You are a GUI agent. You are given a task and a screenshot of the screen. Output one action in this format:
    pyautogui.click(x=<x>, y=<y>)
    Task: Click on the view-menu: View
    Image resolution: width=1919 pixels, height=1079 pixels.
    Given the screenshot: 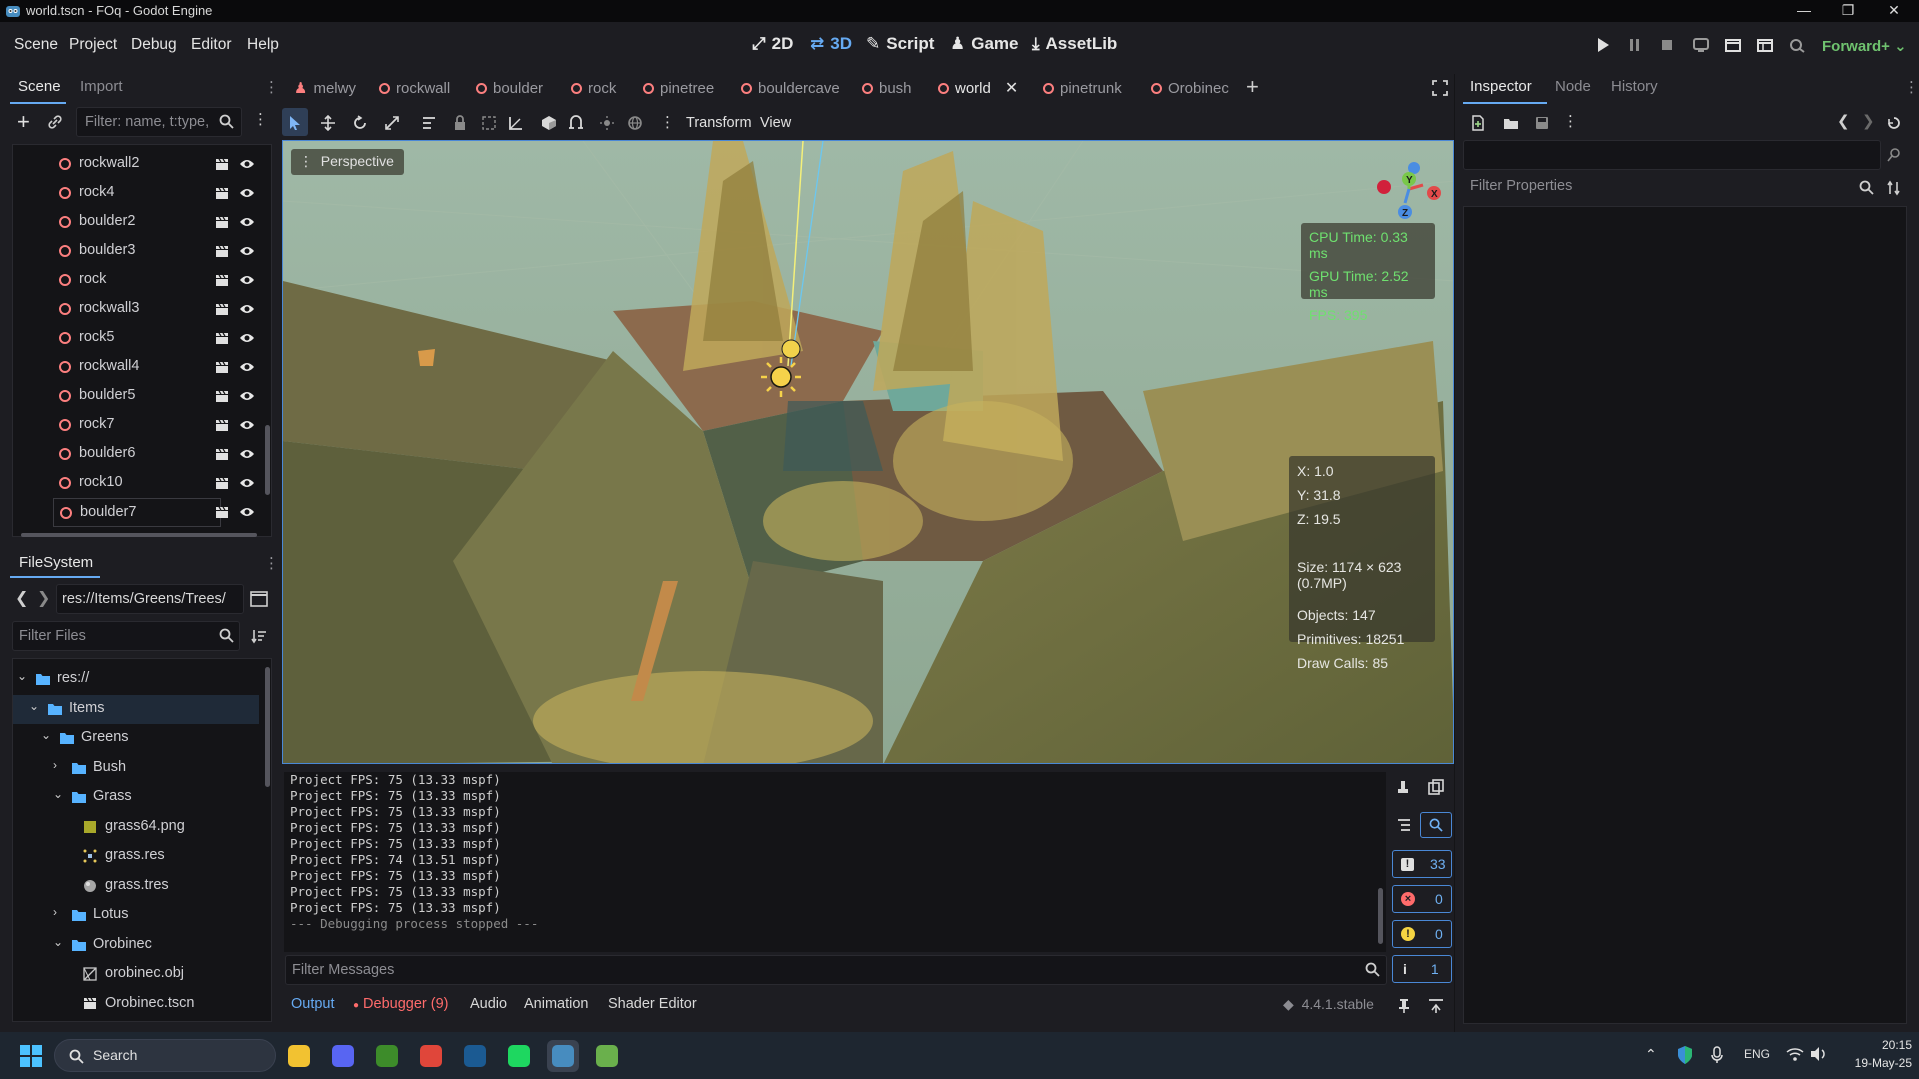 What is the action you would take?
    pyautogui.click(x=775, y=123)
    